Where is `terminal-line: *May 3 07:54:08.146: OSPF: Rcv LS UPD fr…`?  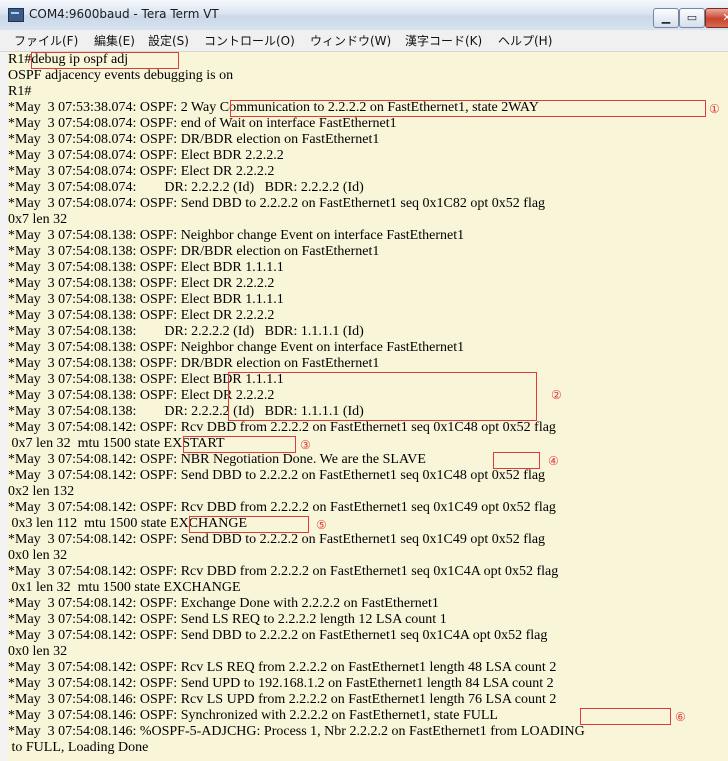 terminal-line: *May 3 07:54:08.146: OSPF: Rcv LS UPD fr… is located at coordinates (282, 699).